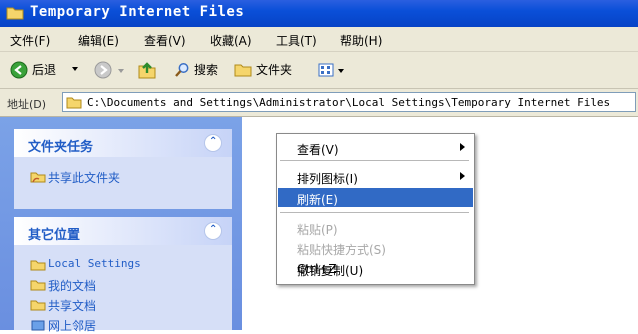  I want to click on place-my-documents: 我的文档, so click(72, 285).